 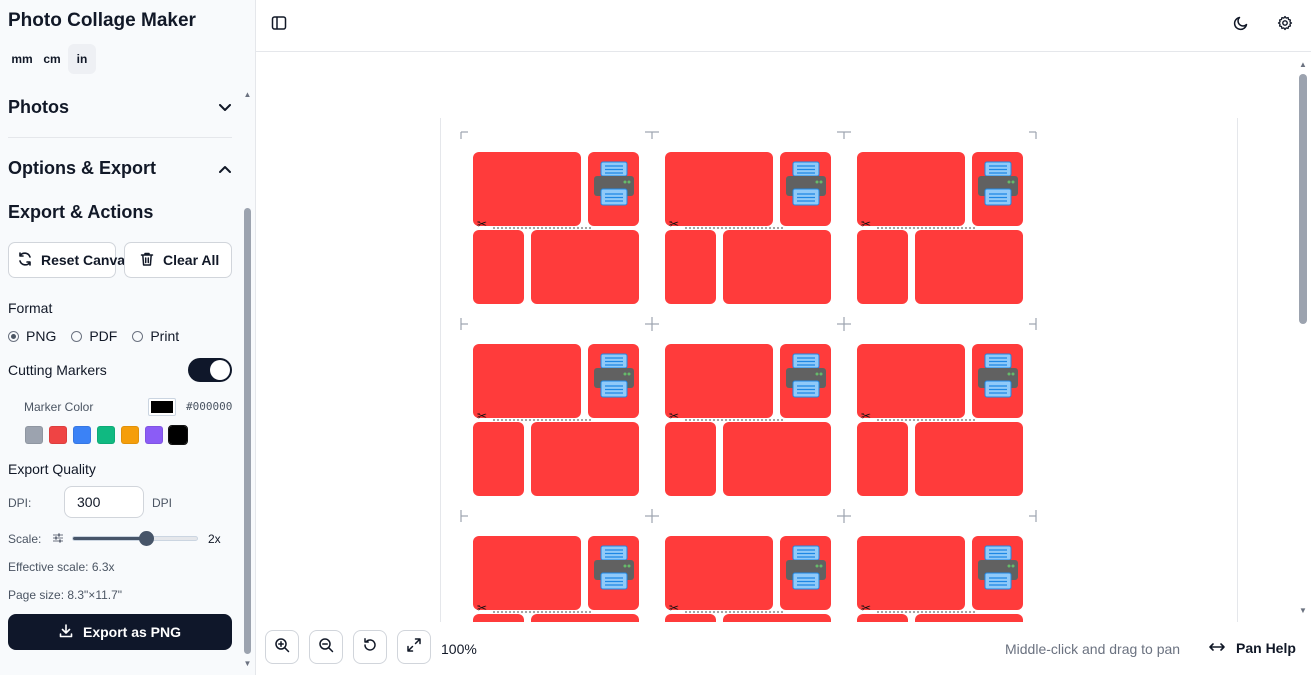 What do you see at coordinates (41, 336) in the screenshot?
I see `format-png-label: PNG` at bounding box center [41, 336].